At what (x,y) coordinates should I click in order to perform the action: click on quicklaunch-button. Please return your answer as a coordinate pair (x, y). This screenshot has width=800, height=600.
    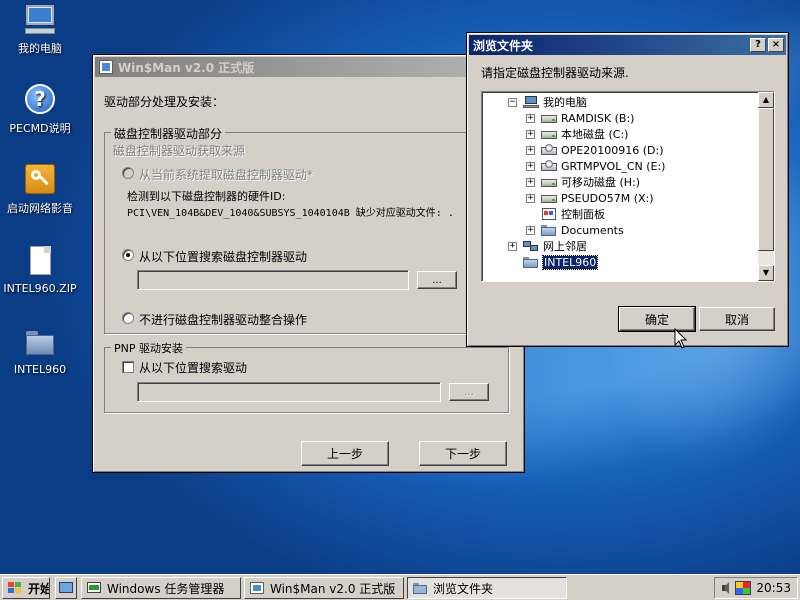
    Looking at the image, I should click on (66, 588).